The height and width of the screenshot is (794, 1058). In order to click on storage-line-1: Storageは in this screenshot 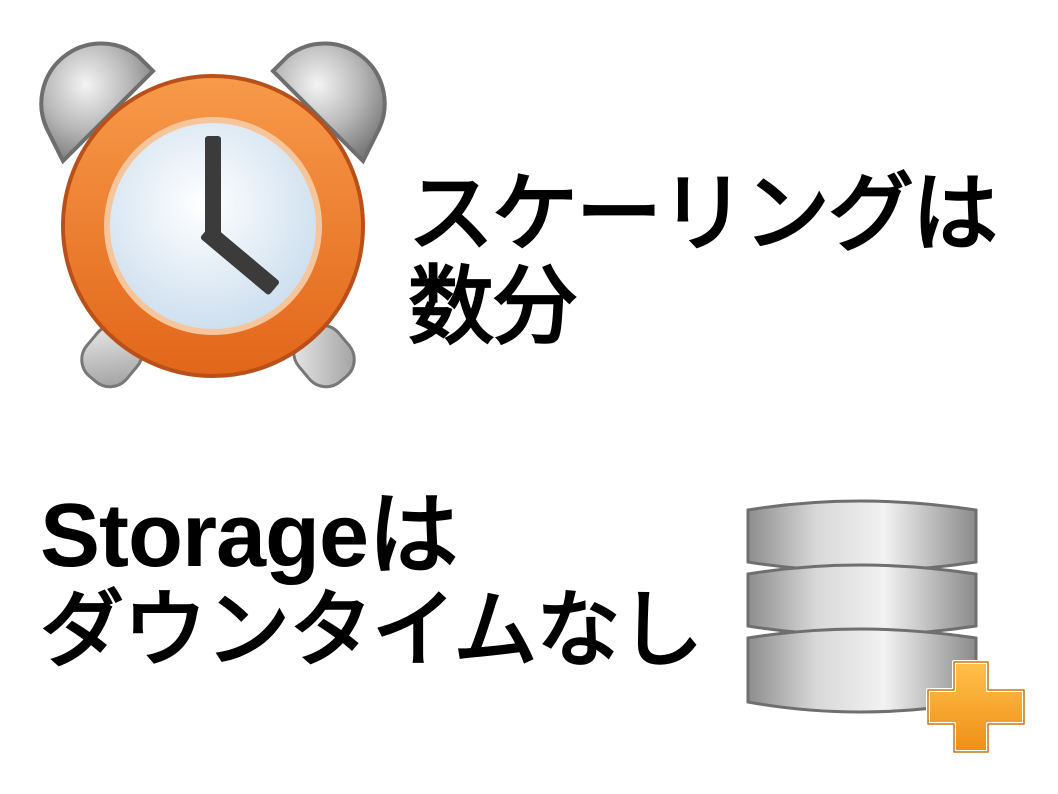, I will do `click(249, 536)`.